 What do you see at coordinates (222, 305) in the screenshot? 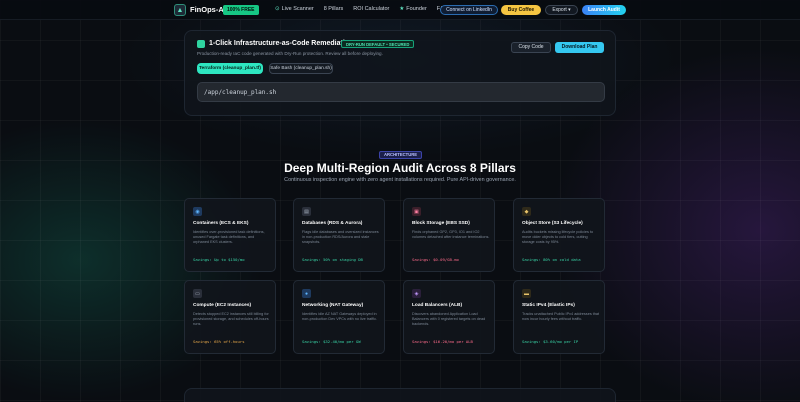
I see `pillar-card-title: Compute (EC2 Instances)` at bounding box center [222, 305].